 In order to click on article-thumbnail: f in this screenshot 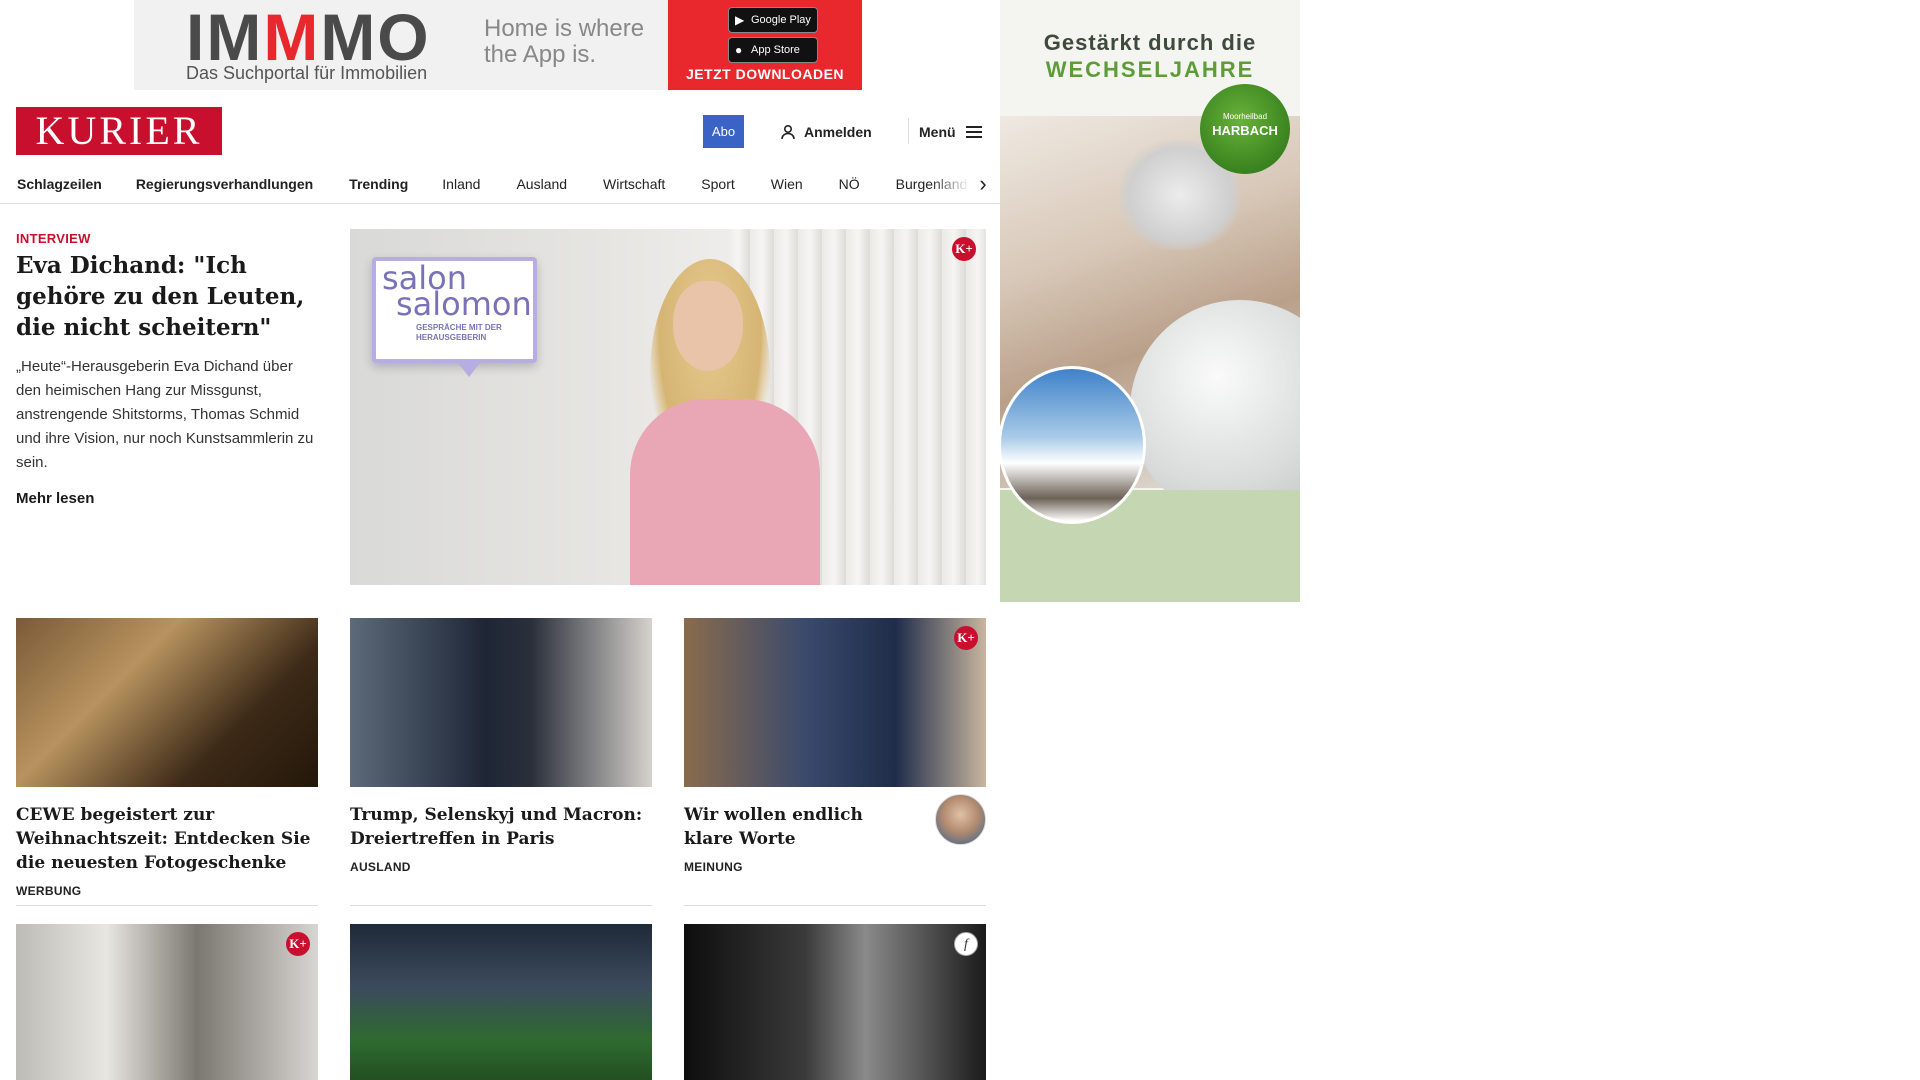, I will do `click(835, 1002)`.